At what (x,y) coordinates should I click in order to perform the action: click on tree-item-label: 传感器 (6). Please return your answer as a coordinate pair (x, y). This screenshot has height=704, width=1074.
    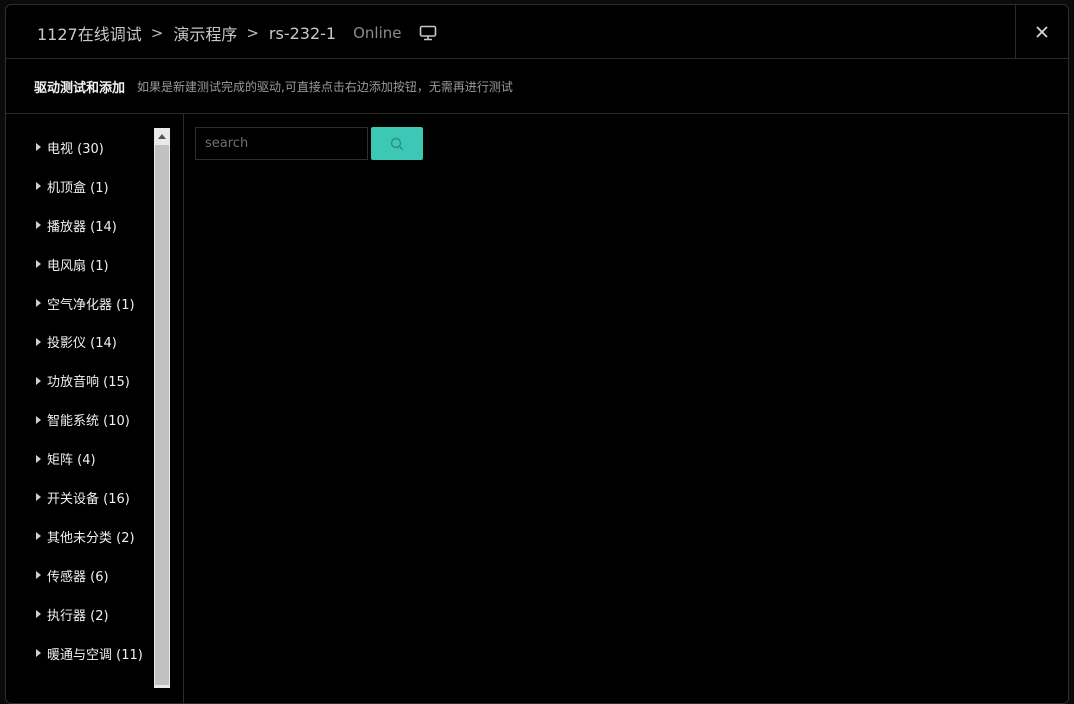
    Looking at the image, I should click on (78, 577).